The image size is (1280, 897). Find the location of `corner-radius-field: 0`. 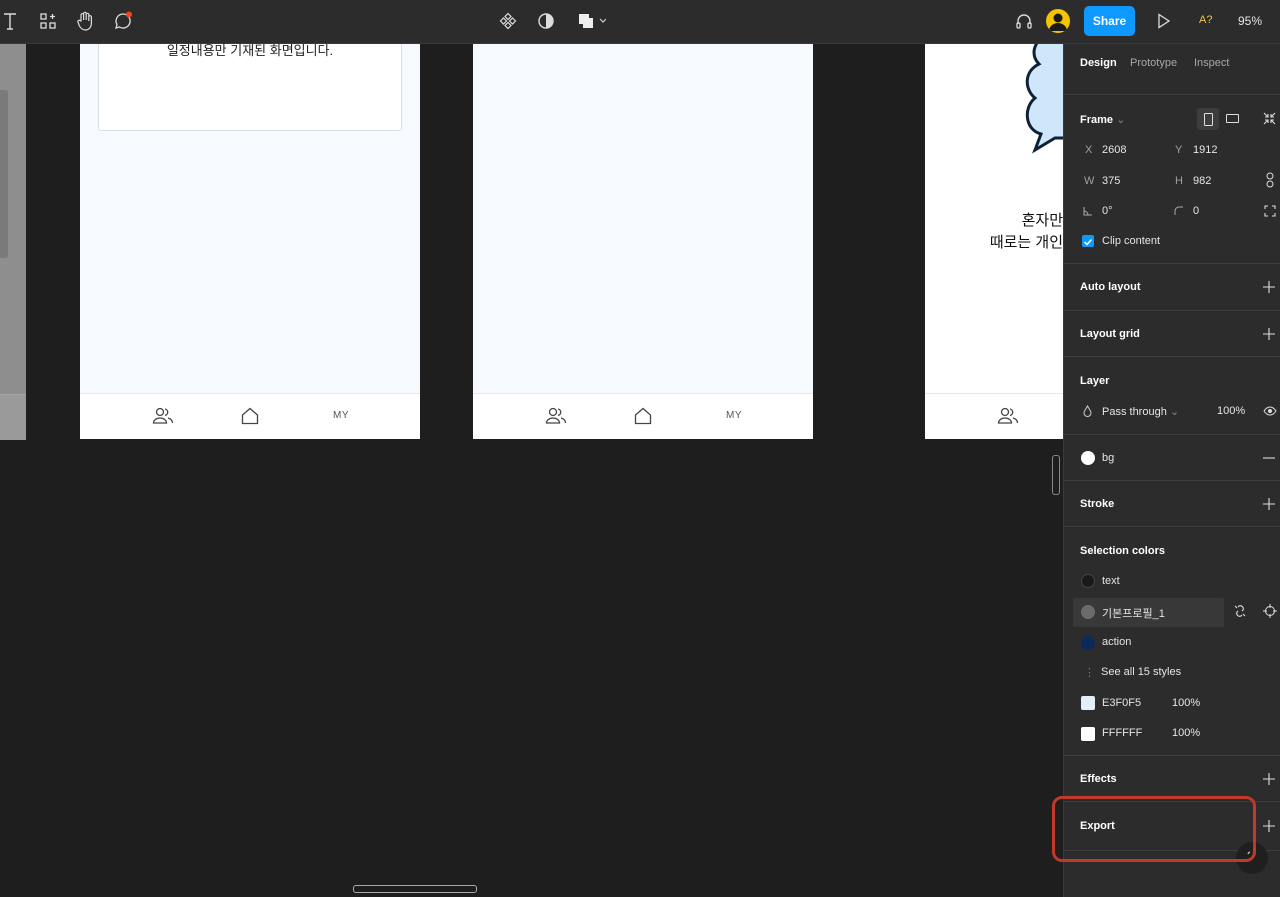

corner-radius-field: 0 is located at coordinates (1196, 211).